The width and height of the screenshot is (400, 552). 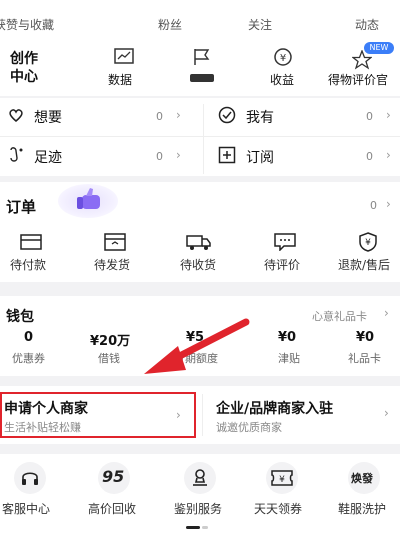 I want to click on service-wash: 焕發 鞋服洗护, so click(x=366, y=491).